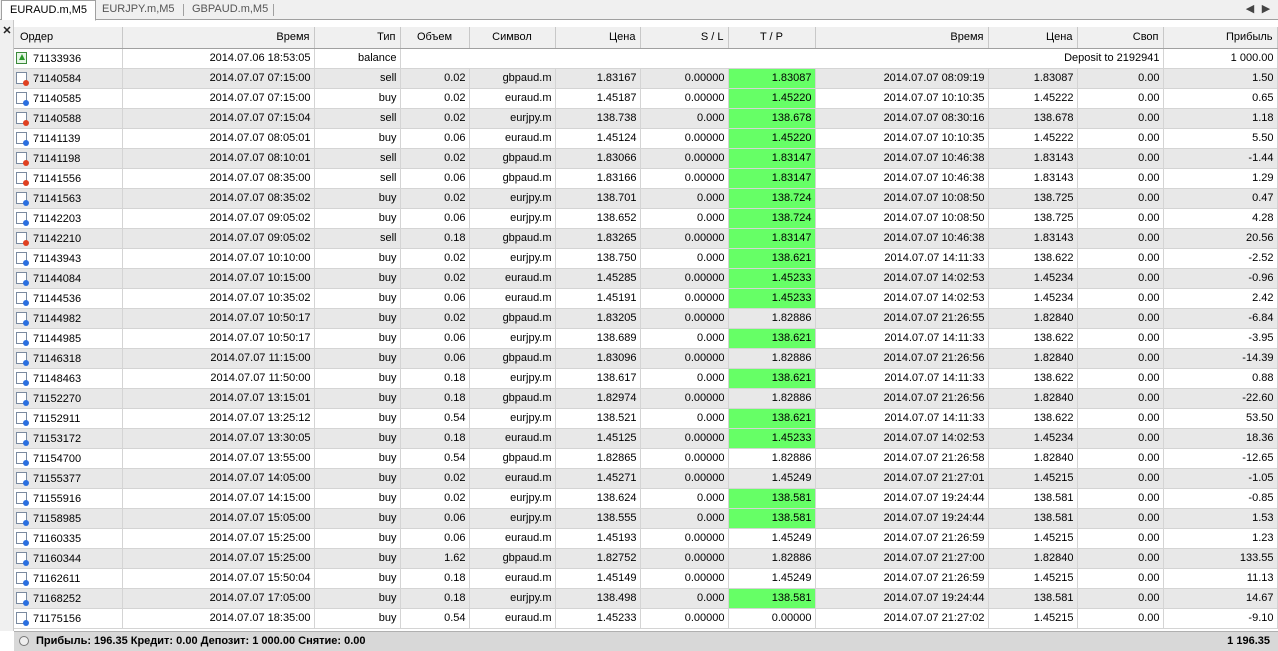 This screenshot has width=1278, height=651. I want to click on close-price: 138.581, so click(1033, 598).